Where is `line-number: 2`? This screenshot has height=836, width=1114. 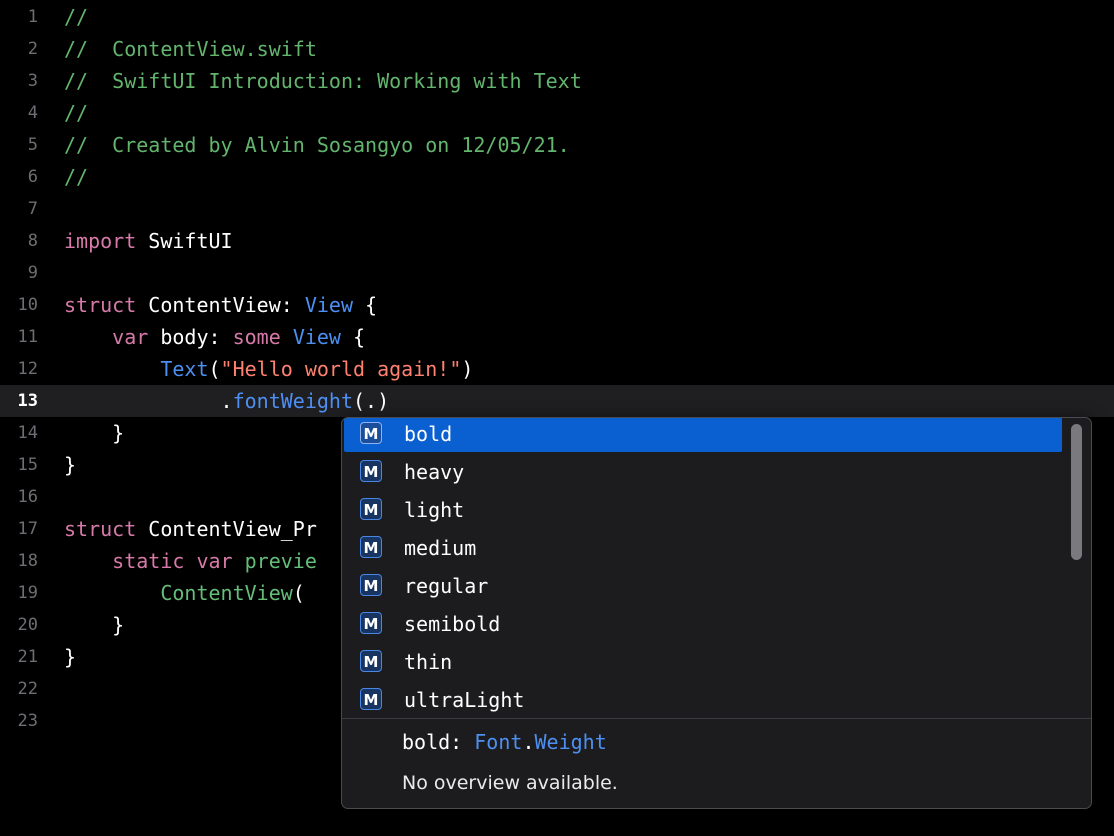
line-number: 2 is located at coordinates (32, 49).